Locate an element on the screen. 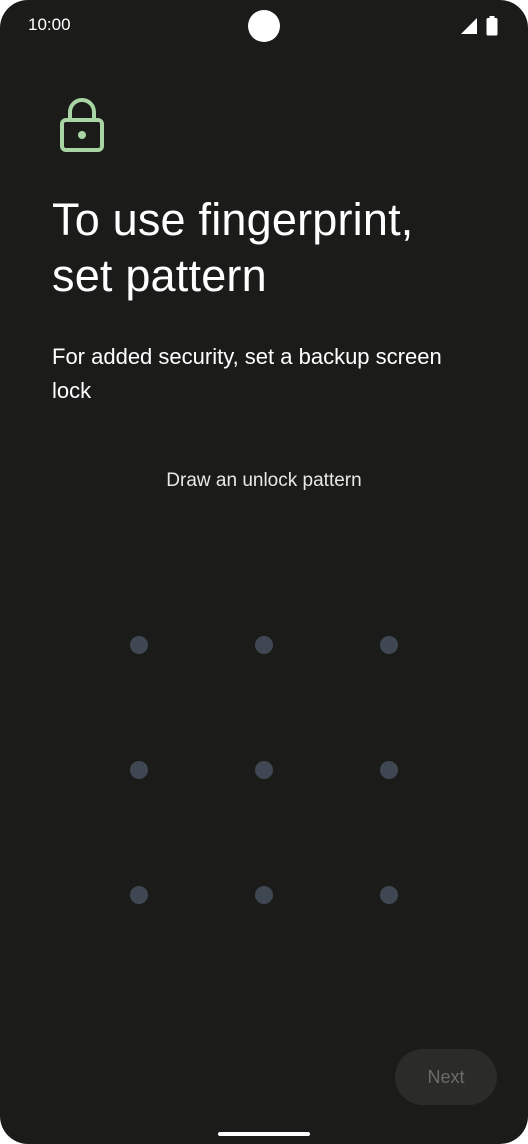  status-time: 10:00 is located at coordinates (49, 24).